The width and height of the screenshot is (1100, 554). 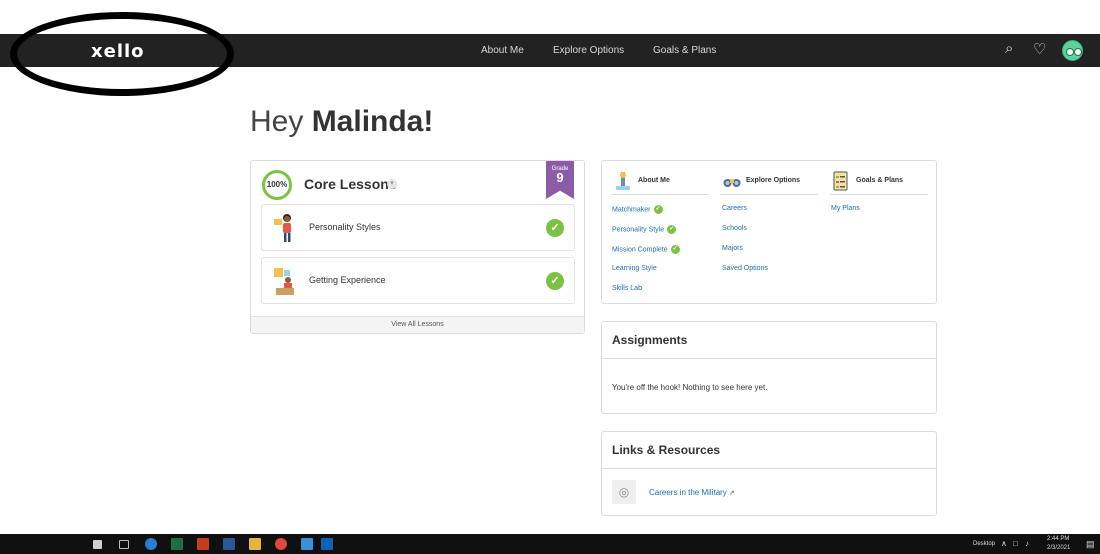 What do you see at coordinates (1009, 48) in the screenshot?
I see `search-icon: ⌕` at bounding box center [1009, 48].